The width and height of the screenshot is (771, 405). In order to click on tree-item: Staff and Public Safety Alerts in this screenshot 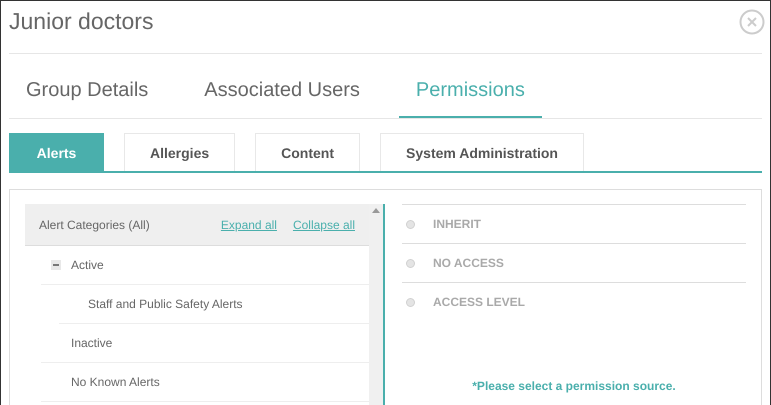, I will do `click(165, 304)`.